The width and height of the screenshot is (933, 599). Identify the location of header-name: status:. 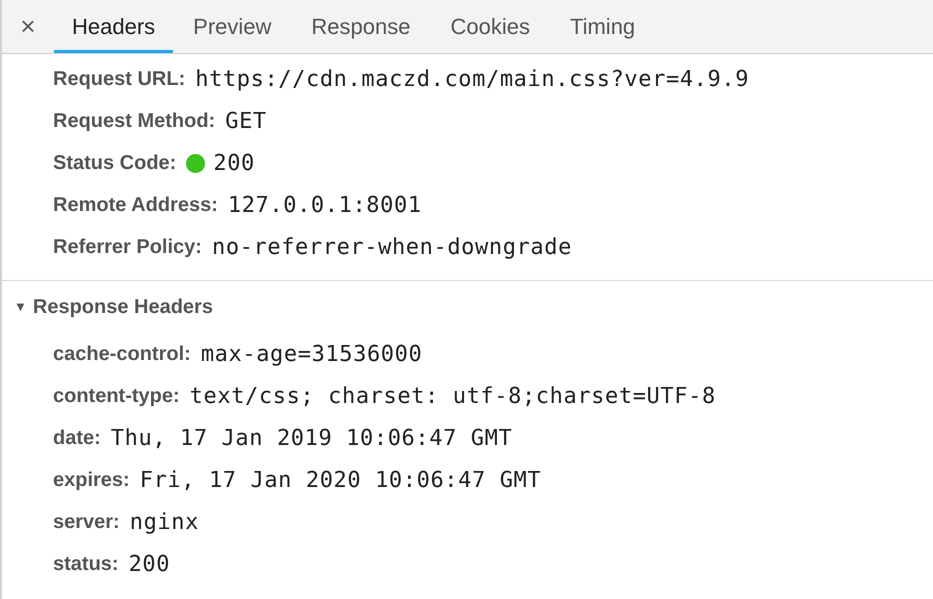
(86, 564).